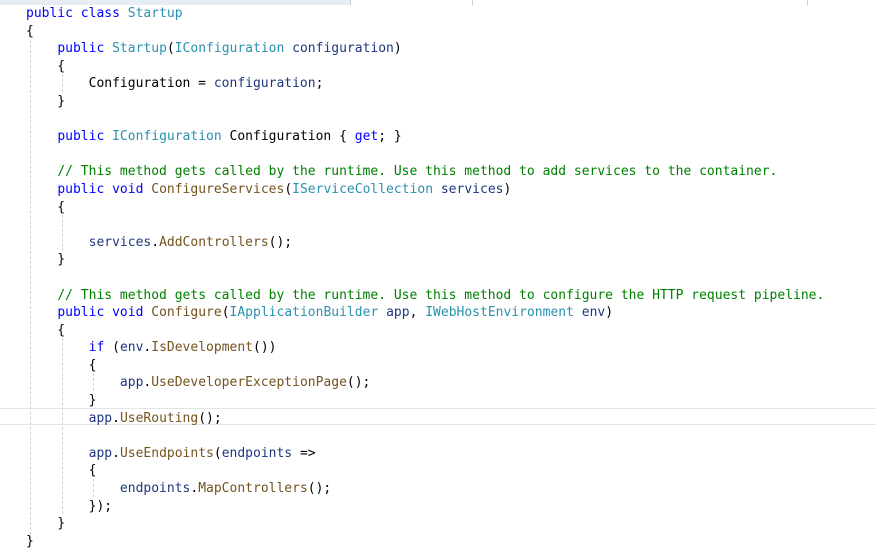  What do you see at coordinates (417, 313) in the screenshot?
I see `code-token: ,` at bounding box center [417, 313].